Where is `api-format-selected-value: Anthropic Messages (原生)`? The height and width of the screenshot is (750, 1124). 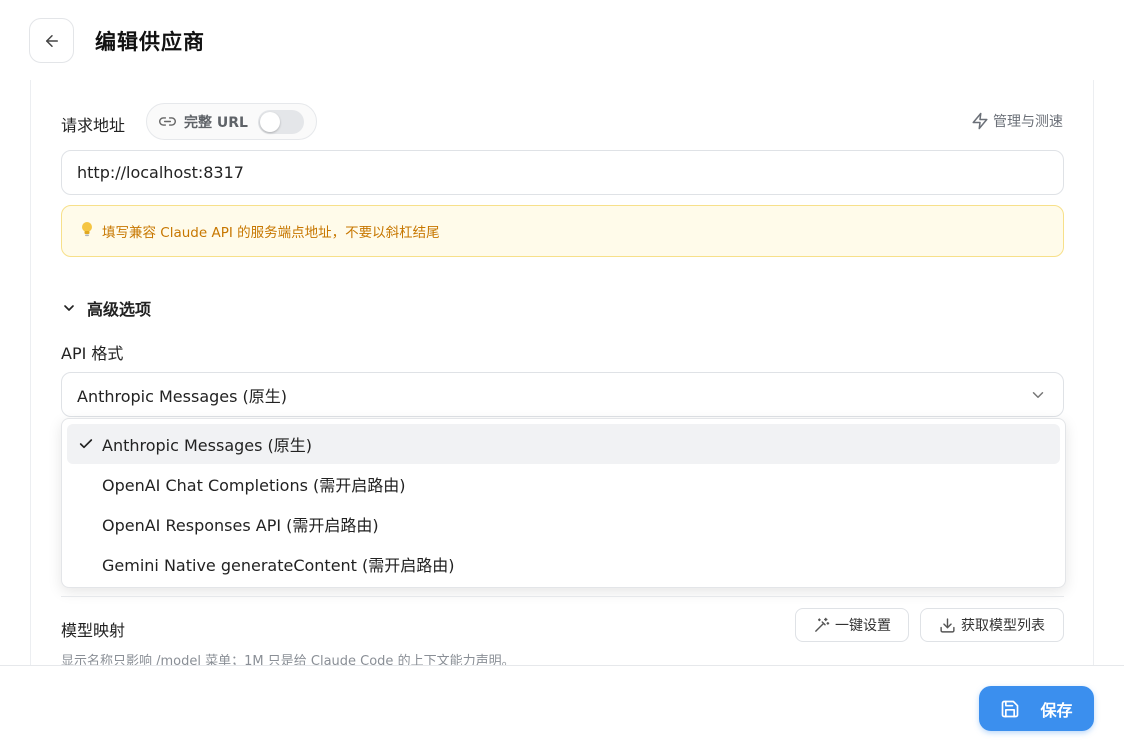 api-format-selected-value: Anthropic Messages (原生) is located at coordinates (182, 396).